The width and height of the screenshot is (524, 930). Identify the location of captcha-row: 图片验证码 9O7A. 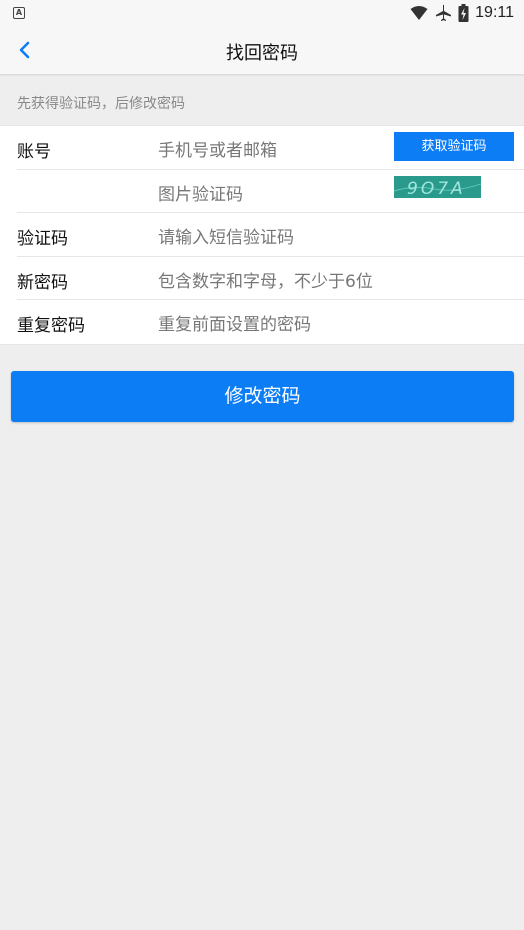
(262, 191).